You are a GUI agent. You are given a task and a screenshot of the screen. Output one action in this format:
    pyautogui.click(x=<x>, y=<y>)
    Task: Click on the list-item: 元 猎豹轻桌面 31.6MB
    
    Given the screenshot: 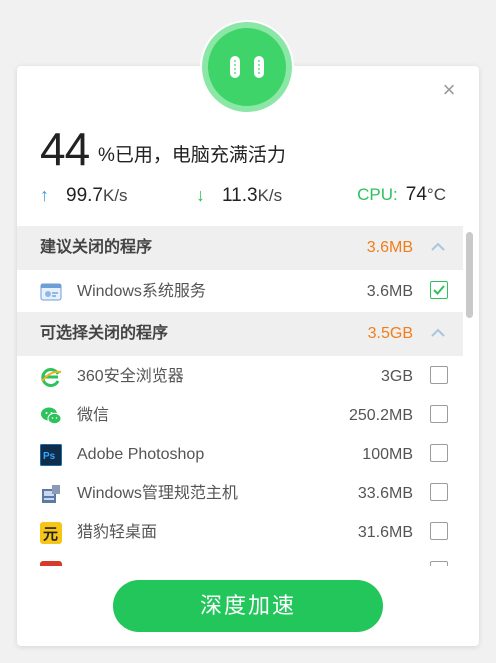 What is the action you would take?
    pyautogui.click(x=240, y=532)
    